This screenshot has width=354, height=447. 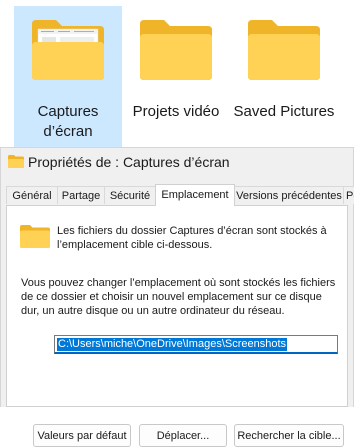 I want to click on folder-item-saved-pictures: Saved Pictures, so click(x=284, y=78).